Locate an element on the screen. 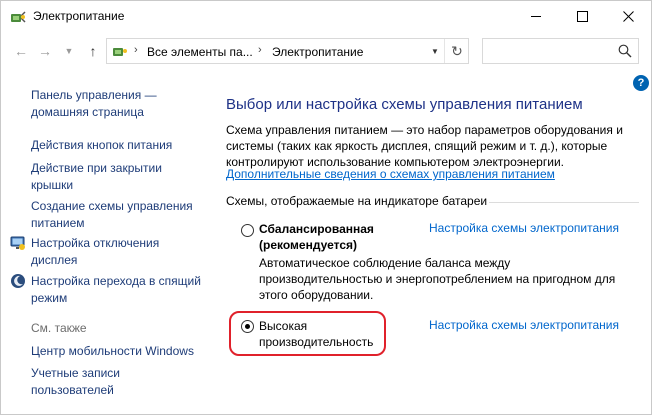 This screenshot has height=415, width=652. recent-locations-button: ▼ is located at coordinates (69, 51).